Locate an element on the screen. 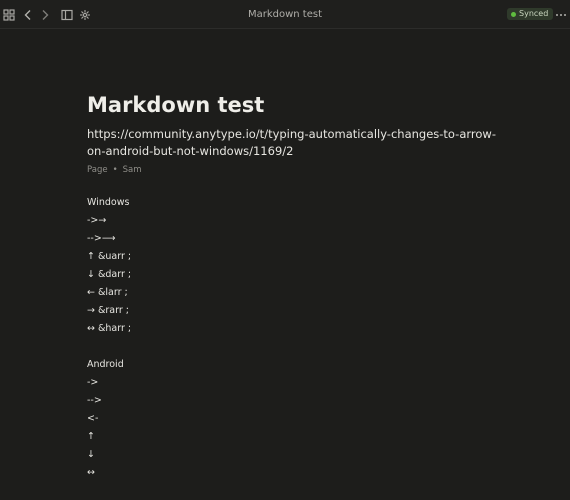 This screenshot has width=570, height=500. text-block: ↑ &uarr ; is located at coordinates (109, 256).